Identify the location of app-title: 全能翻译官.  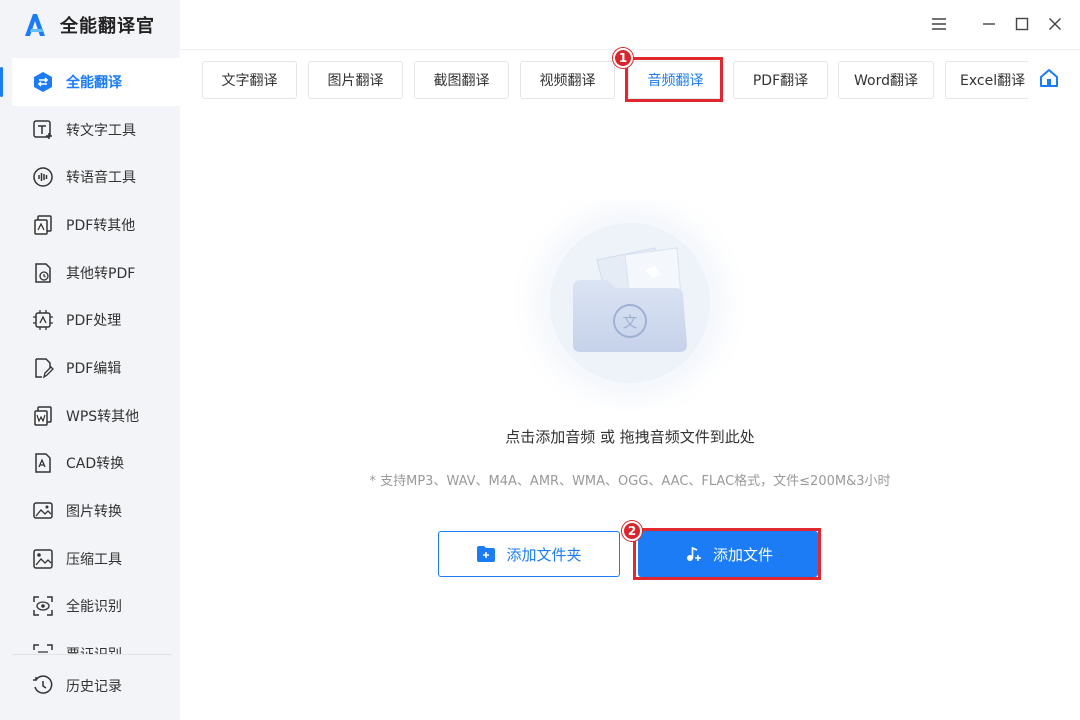
(107, 26).